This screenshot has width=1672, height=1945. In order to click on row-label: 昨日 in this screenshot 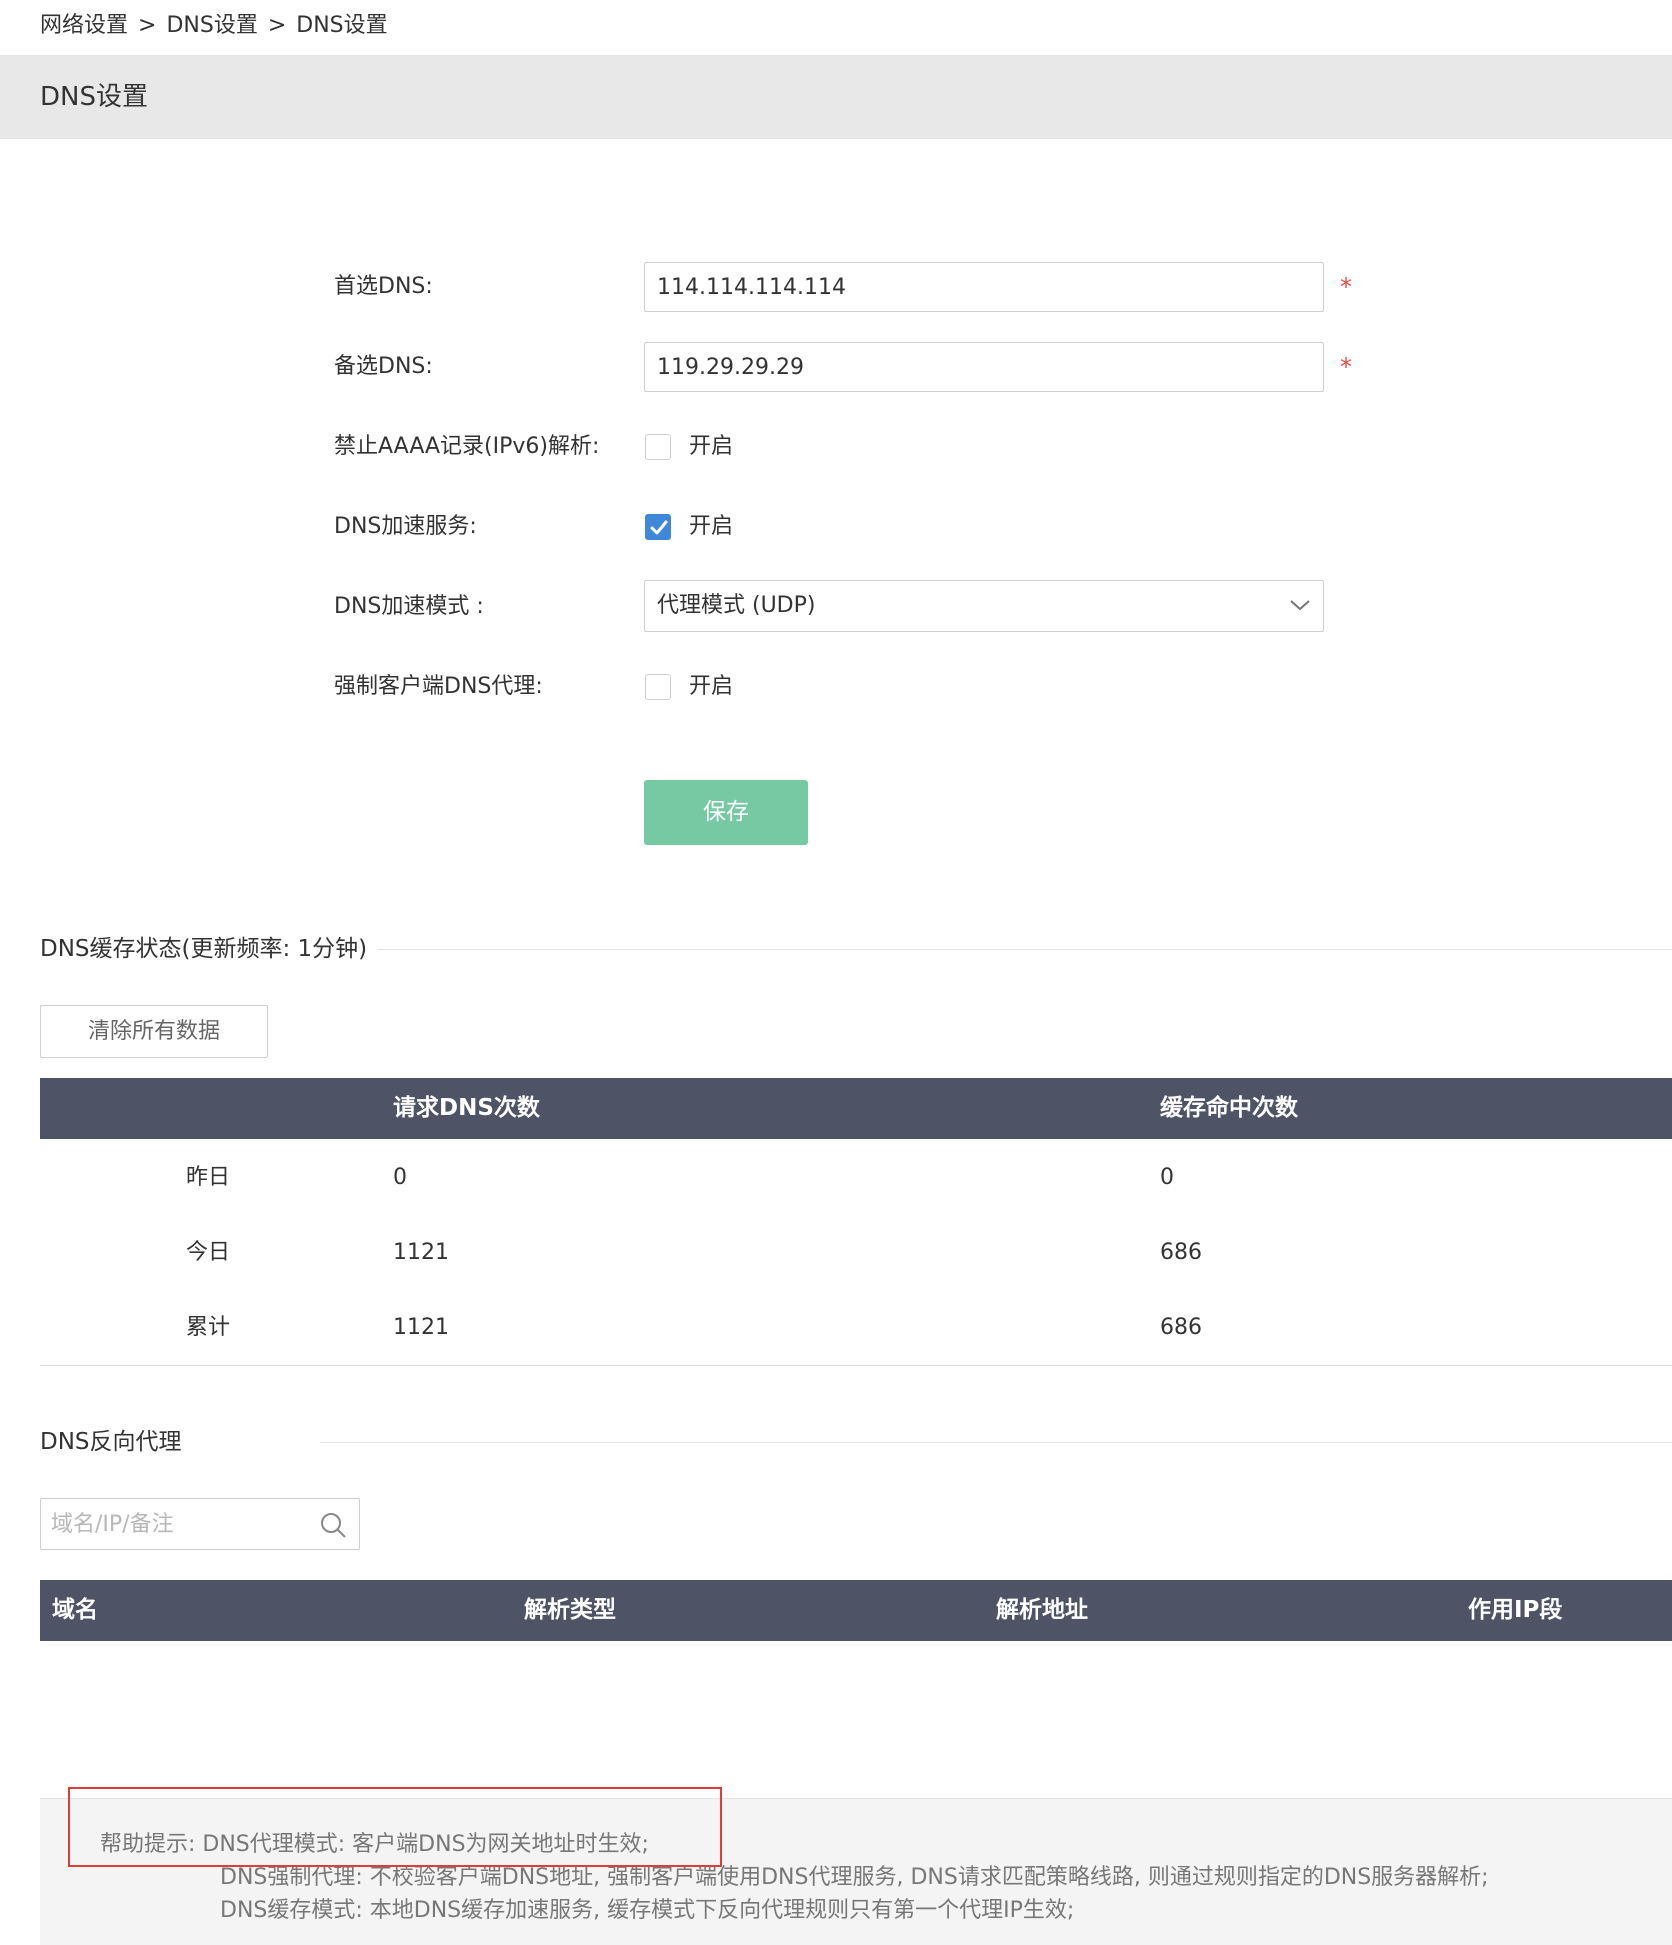, I will do `click(208, 1177)`.